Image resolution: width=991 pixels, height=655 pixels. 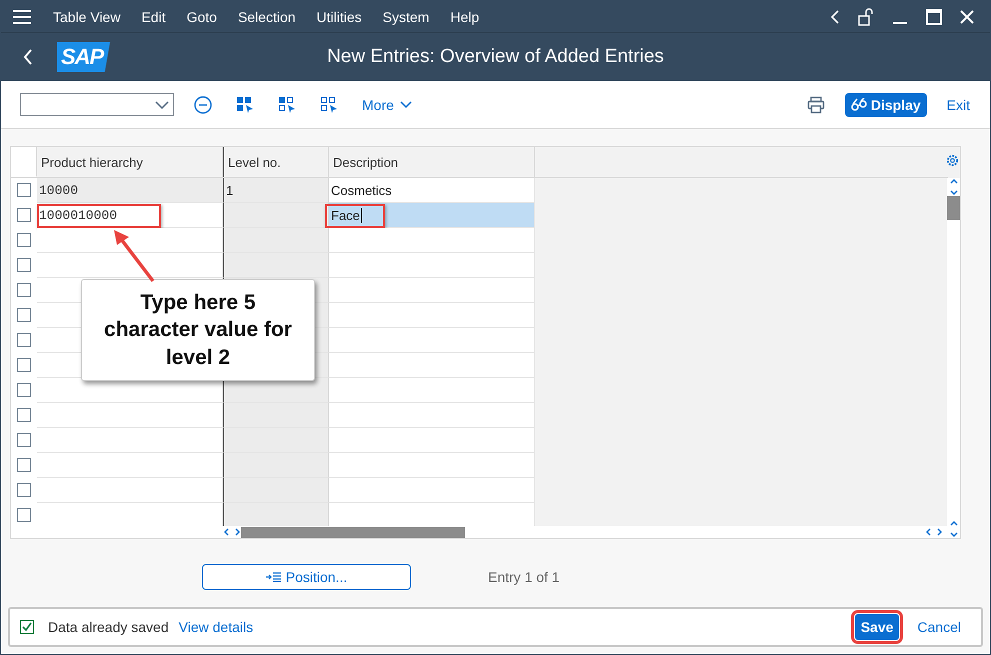 I want to click on menu-item: Goto, so click(x=201, y=16).